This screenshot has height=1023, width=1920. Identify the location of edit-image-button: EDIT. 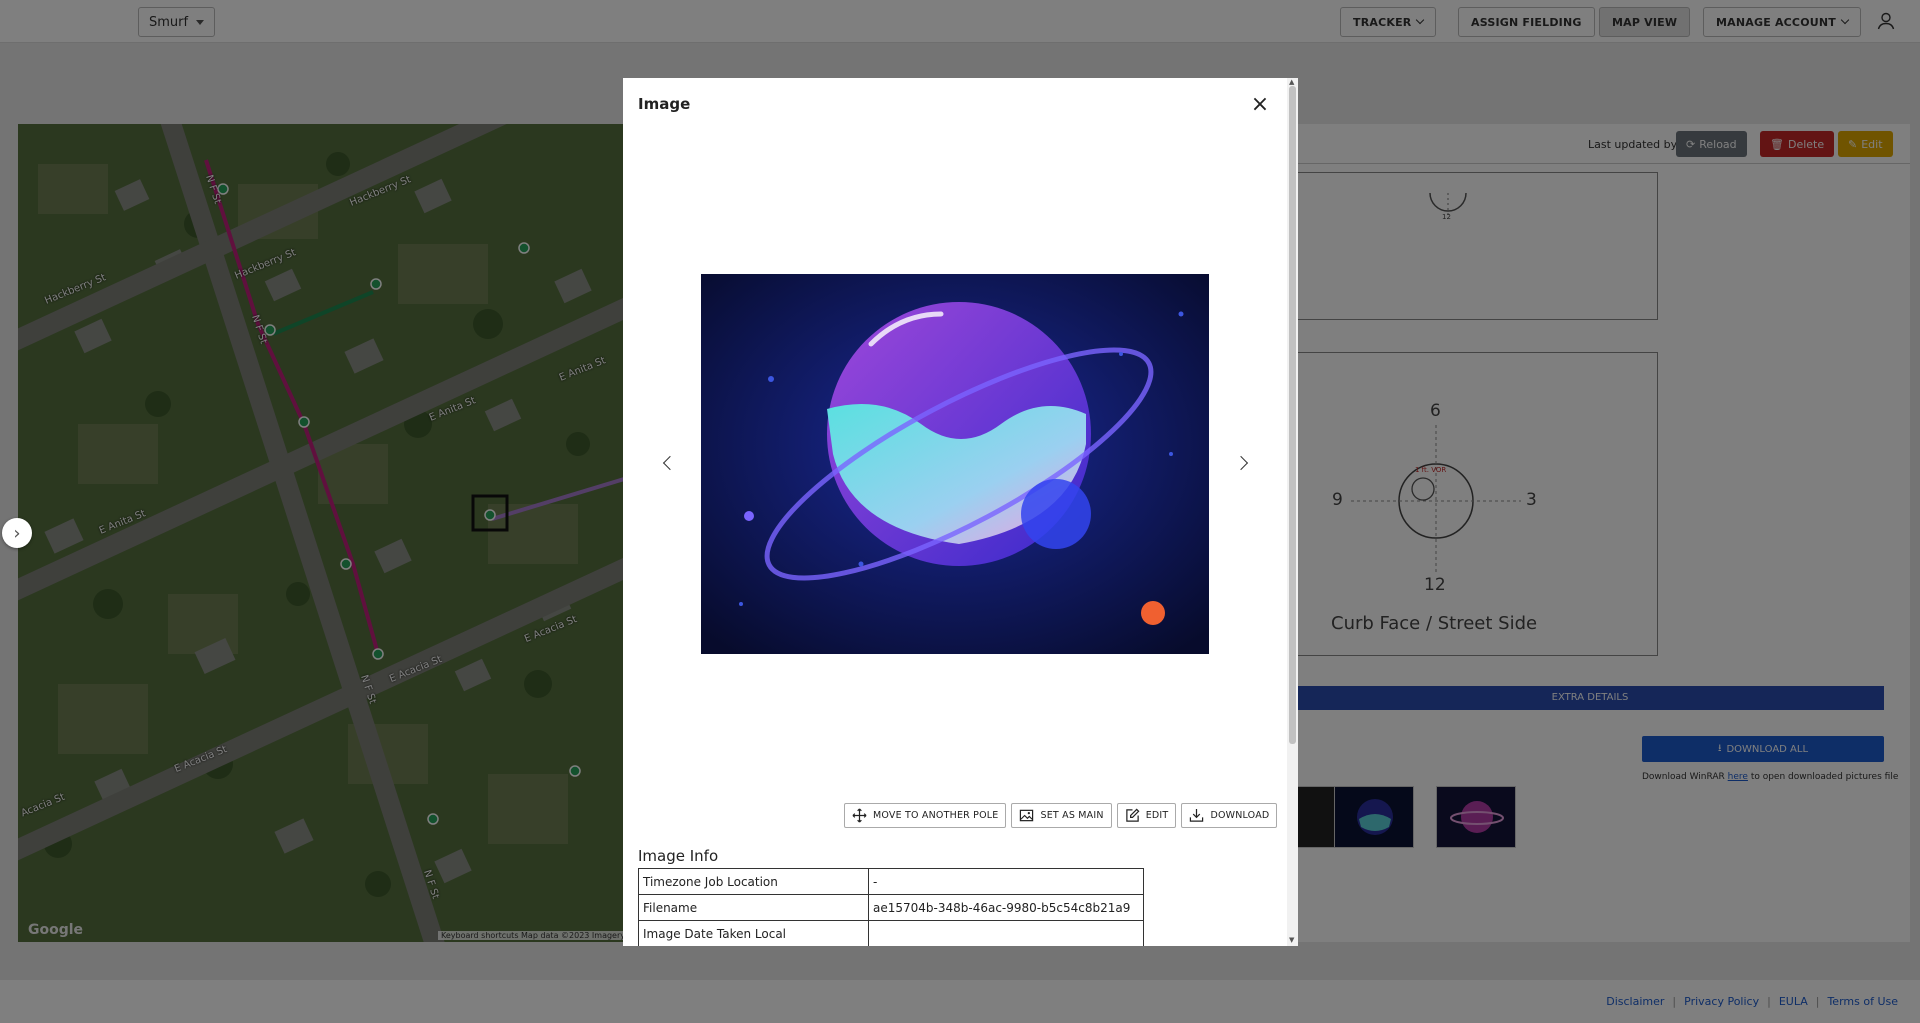
(1146, 815).